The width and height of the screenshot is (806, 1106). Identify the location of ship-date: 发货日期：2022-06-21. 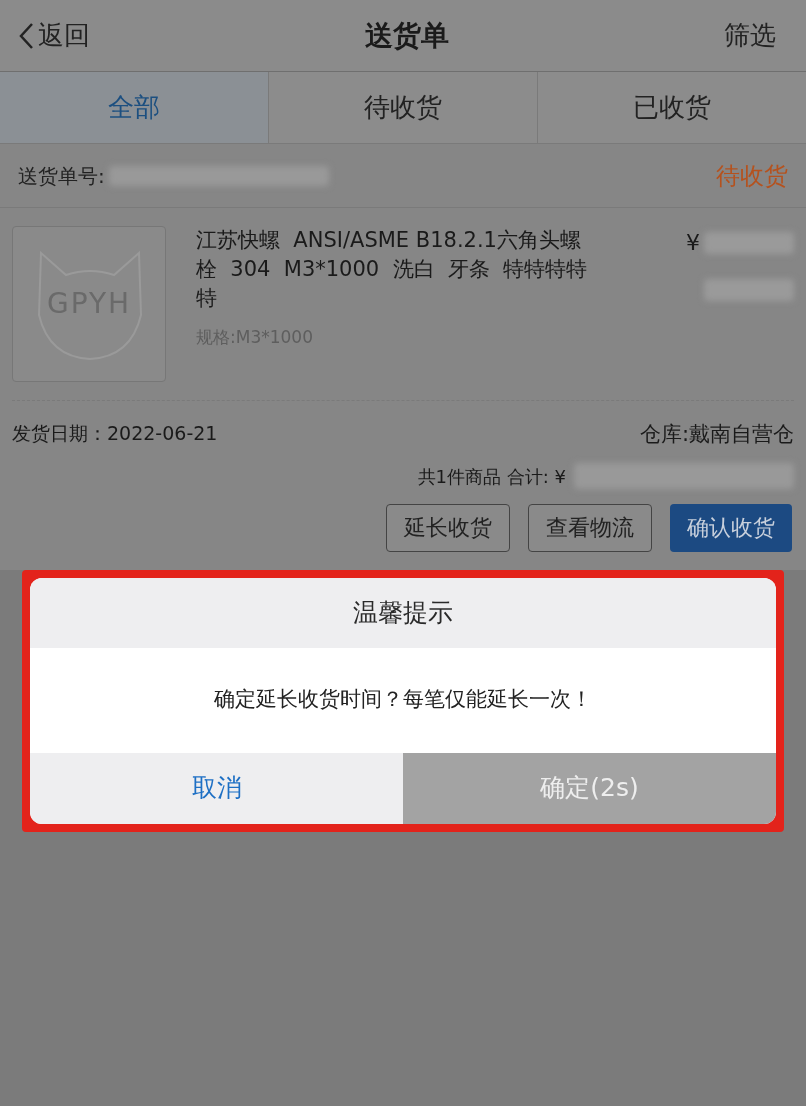
(115, 433).